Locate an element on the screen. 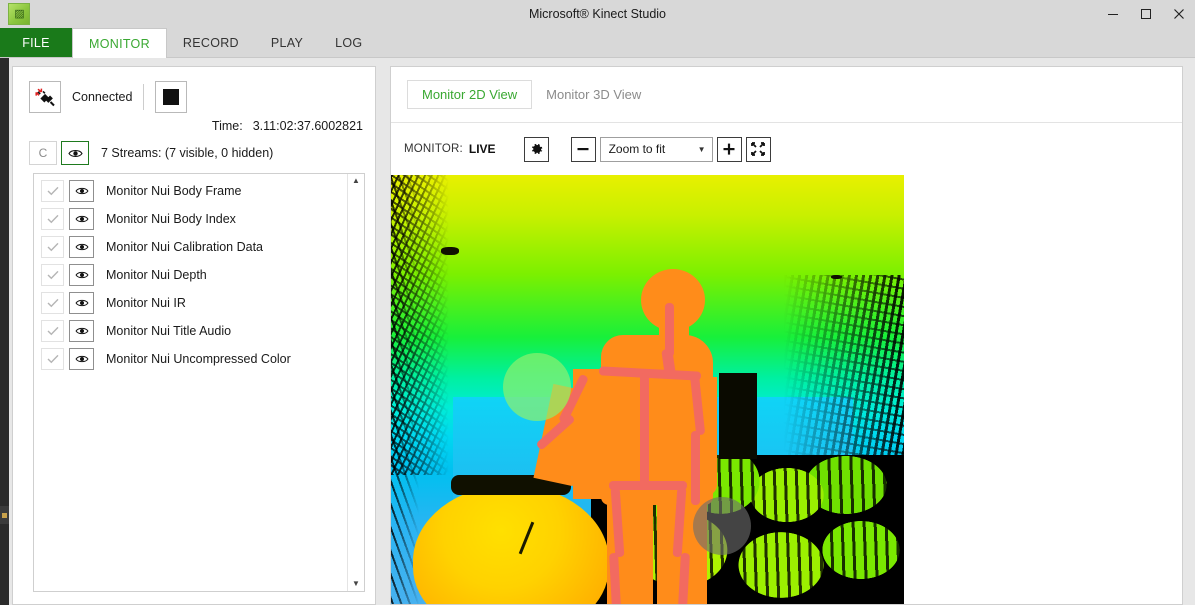 The height and width of the screenshot is (605, 1195). scroll-down-arrow: ▼ is located at coordinates (356, 584).